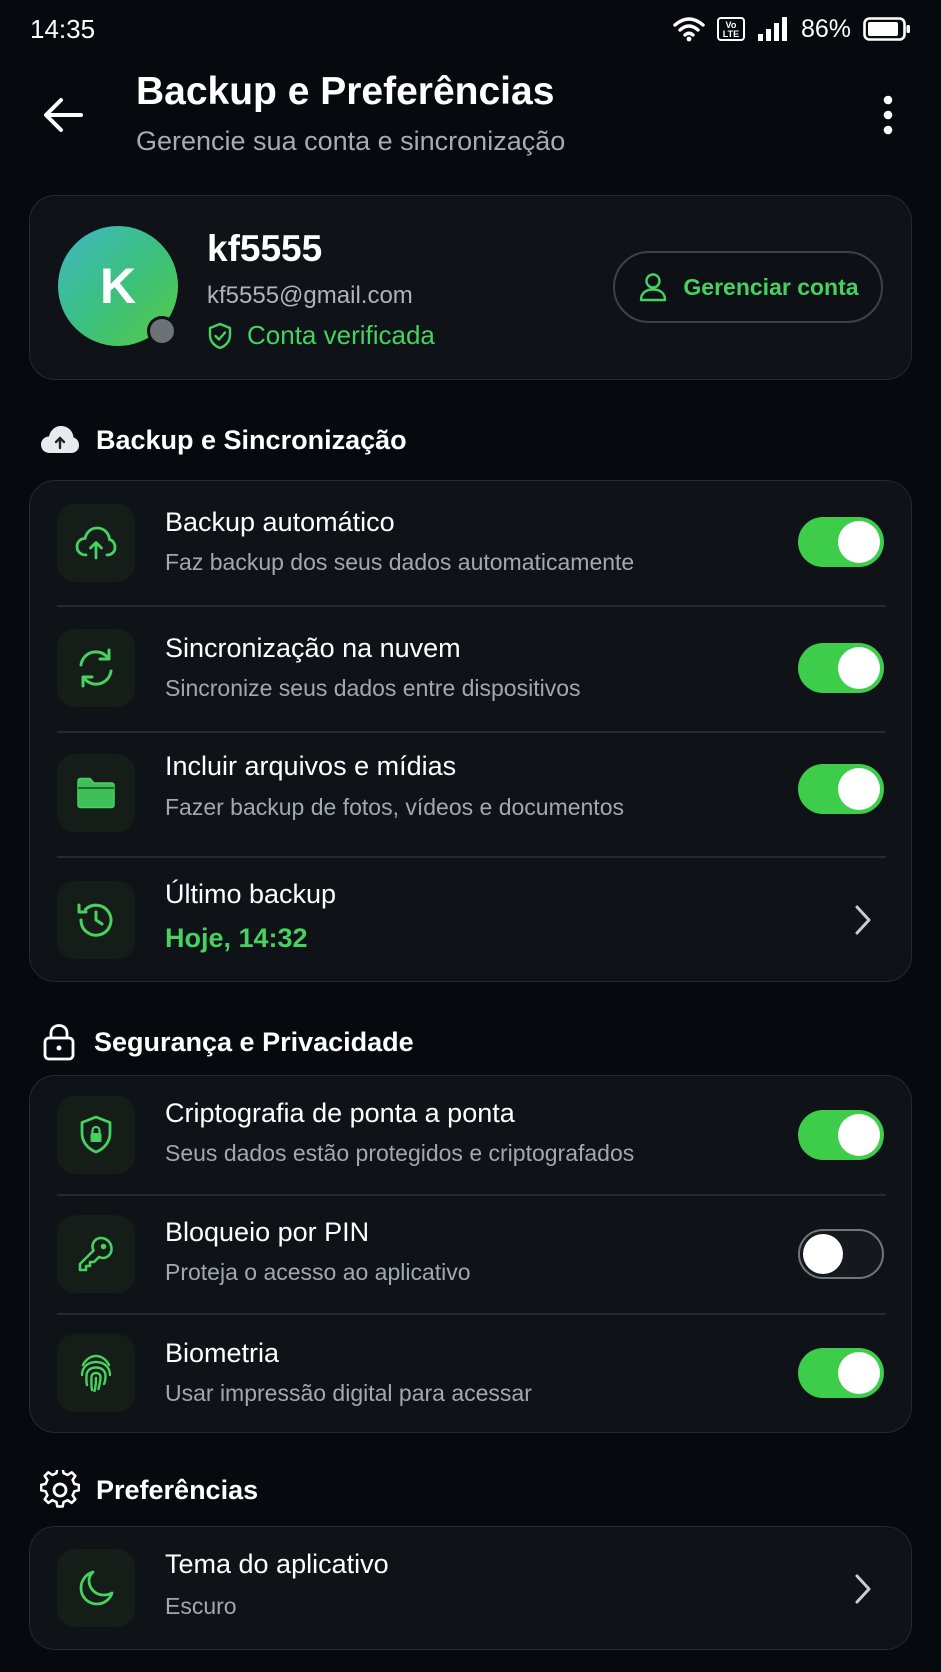 This screenshot has height=1672, width=941. I want to click on sync-icon, so click(96, 668).